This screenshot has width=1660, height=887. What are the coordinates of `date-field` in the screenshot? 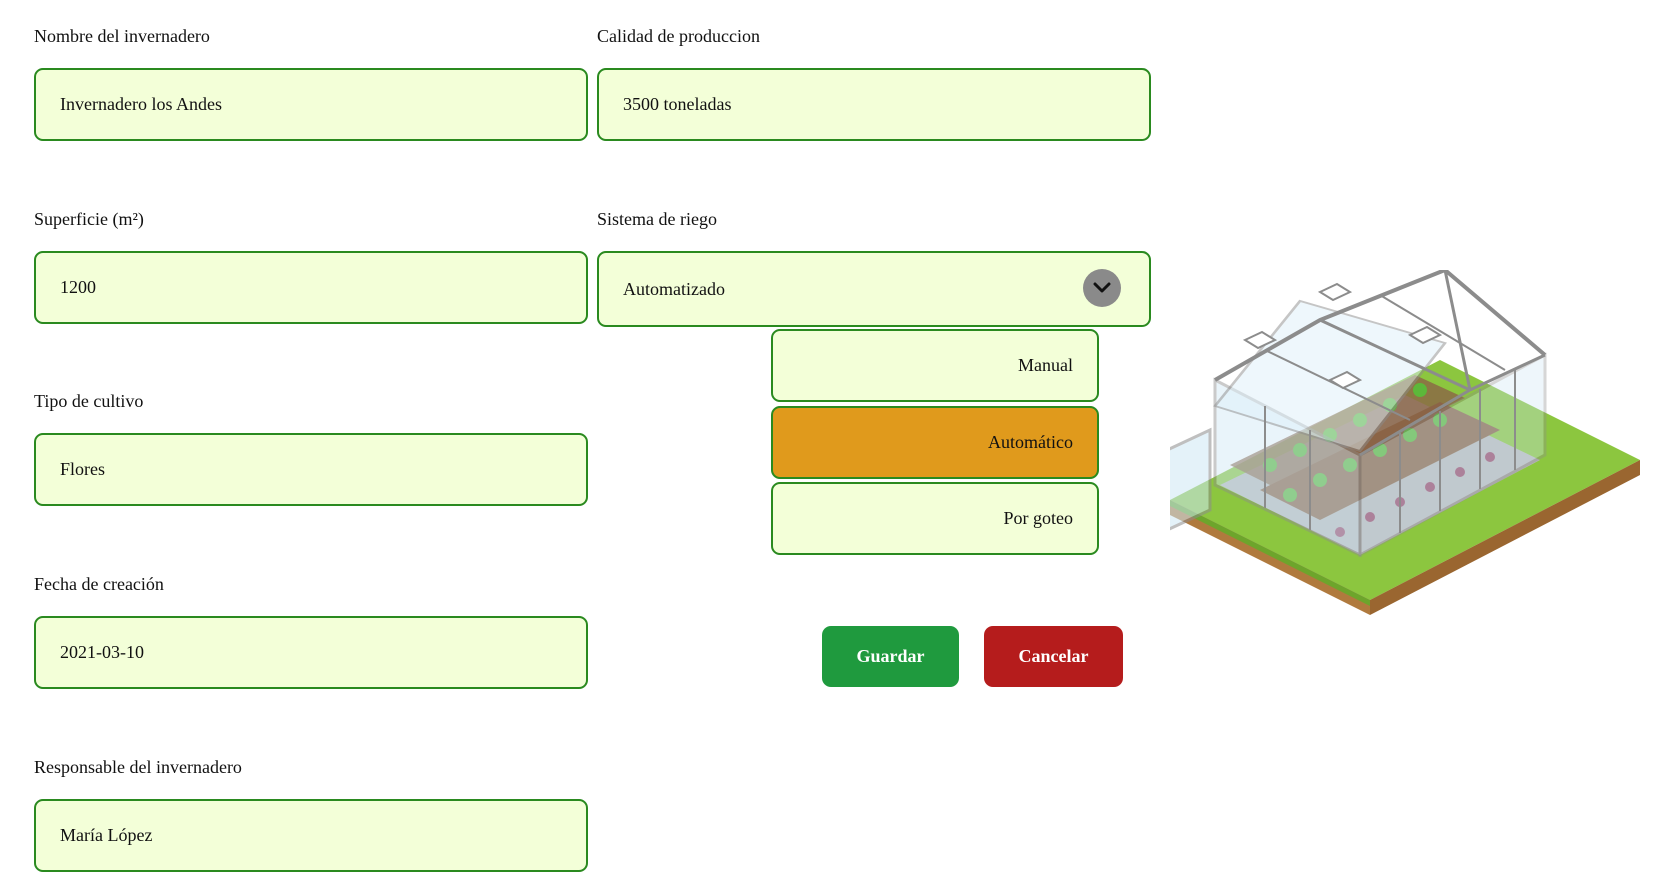 It's located at (311, 652).